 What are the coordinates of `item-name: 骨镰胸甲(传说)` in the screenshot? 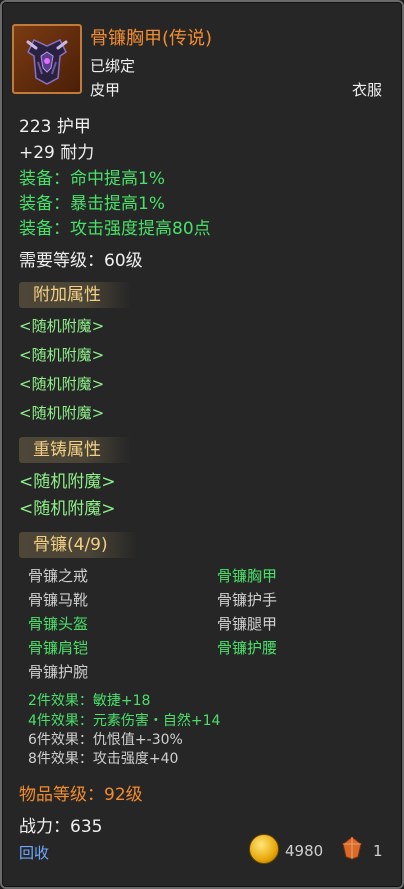 It's located at (151, 38).